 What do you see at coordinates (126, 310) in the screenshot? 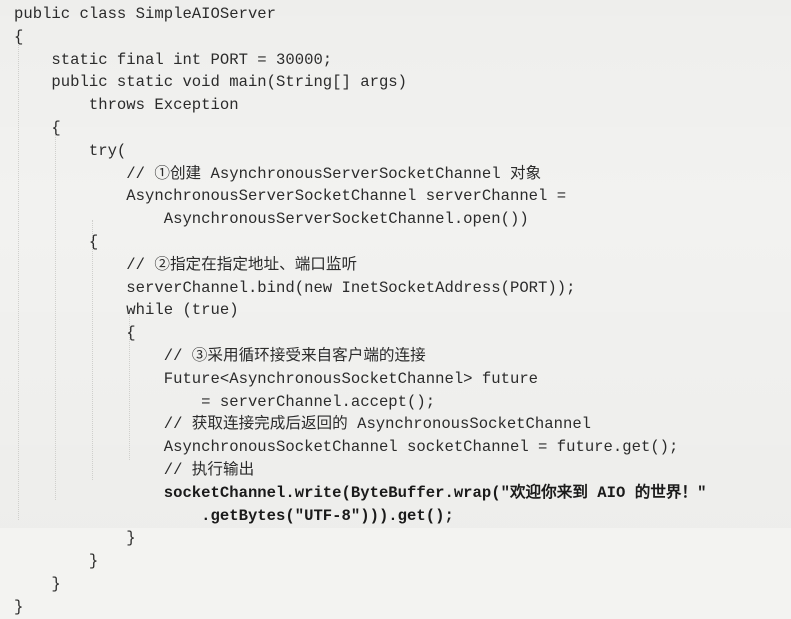
I see `code-line: while (true)` at bounding box center [126, 310].